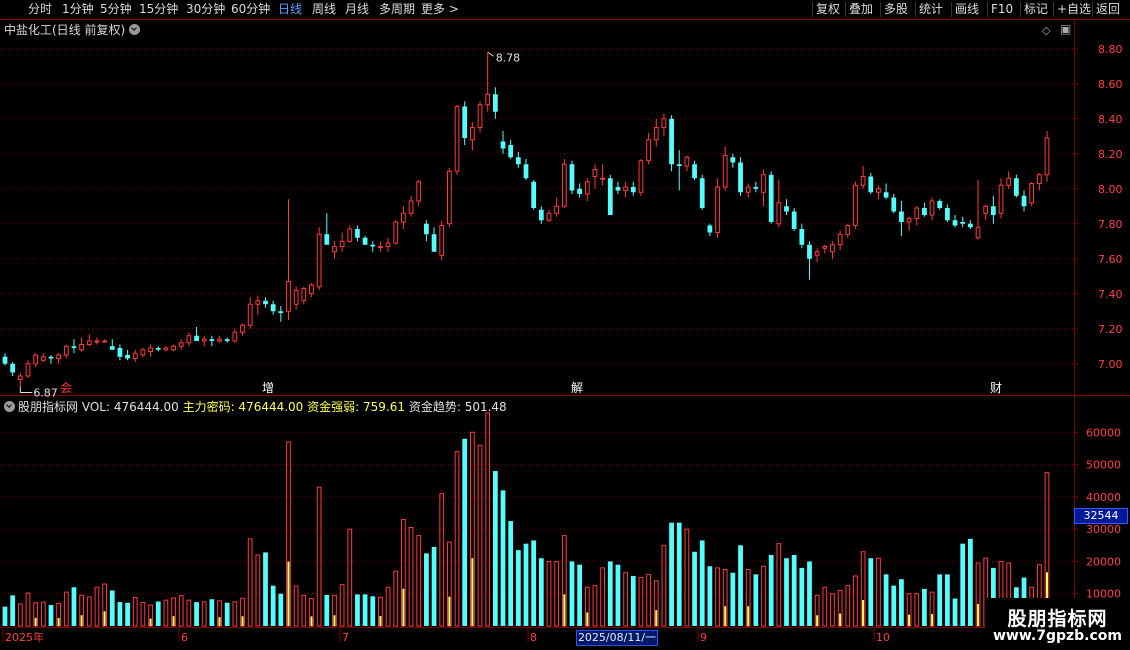 The image size is (1130, 650). What do you see at coordinates (490, 54) in the screenshot?
I see `high-pointer` at bounding box center [490, 54].